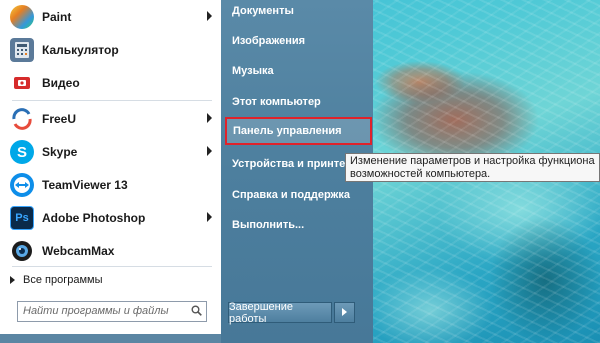 The width and height of the screenshot is (600, 343). I want to click on search-placeholder: Найти программы и файлы, so click(96, 311).